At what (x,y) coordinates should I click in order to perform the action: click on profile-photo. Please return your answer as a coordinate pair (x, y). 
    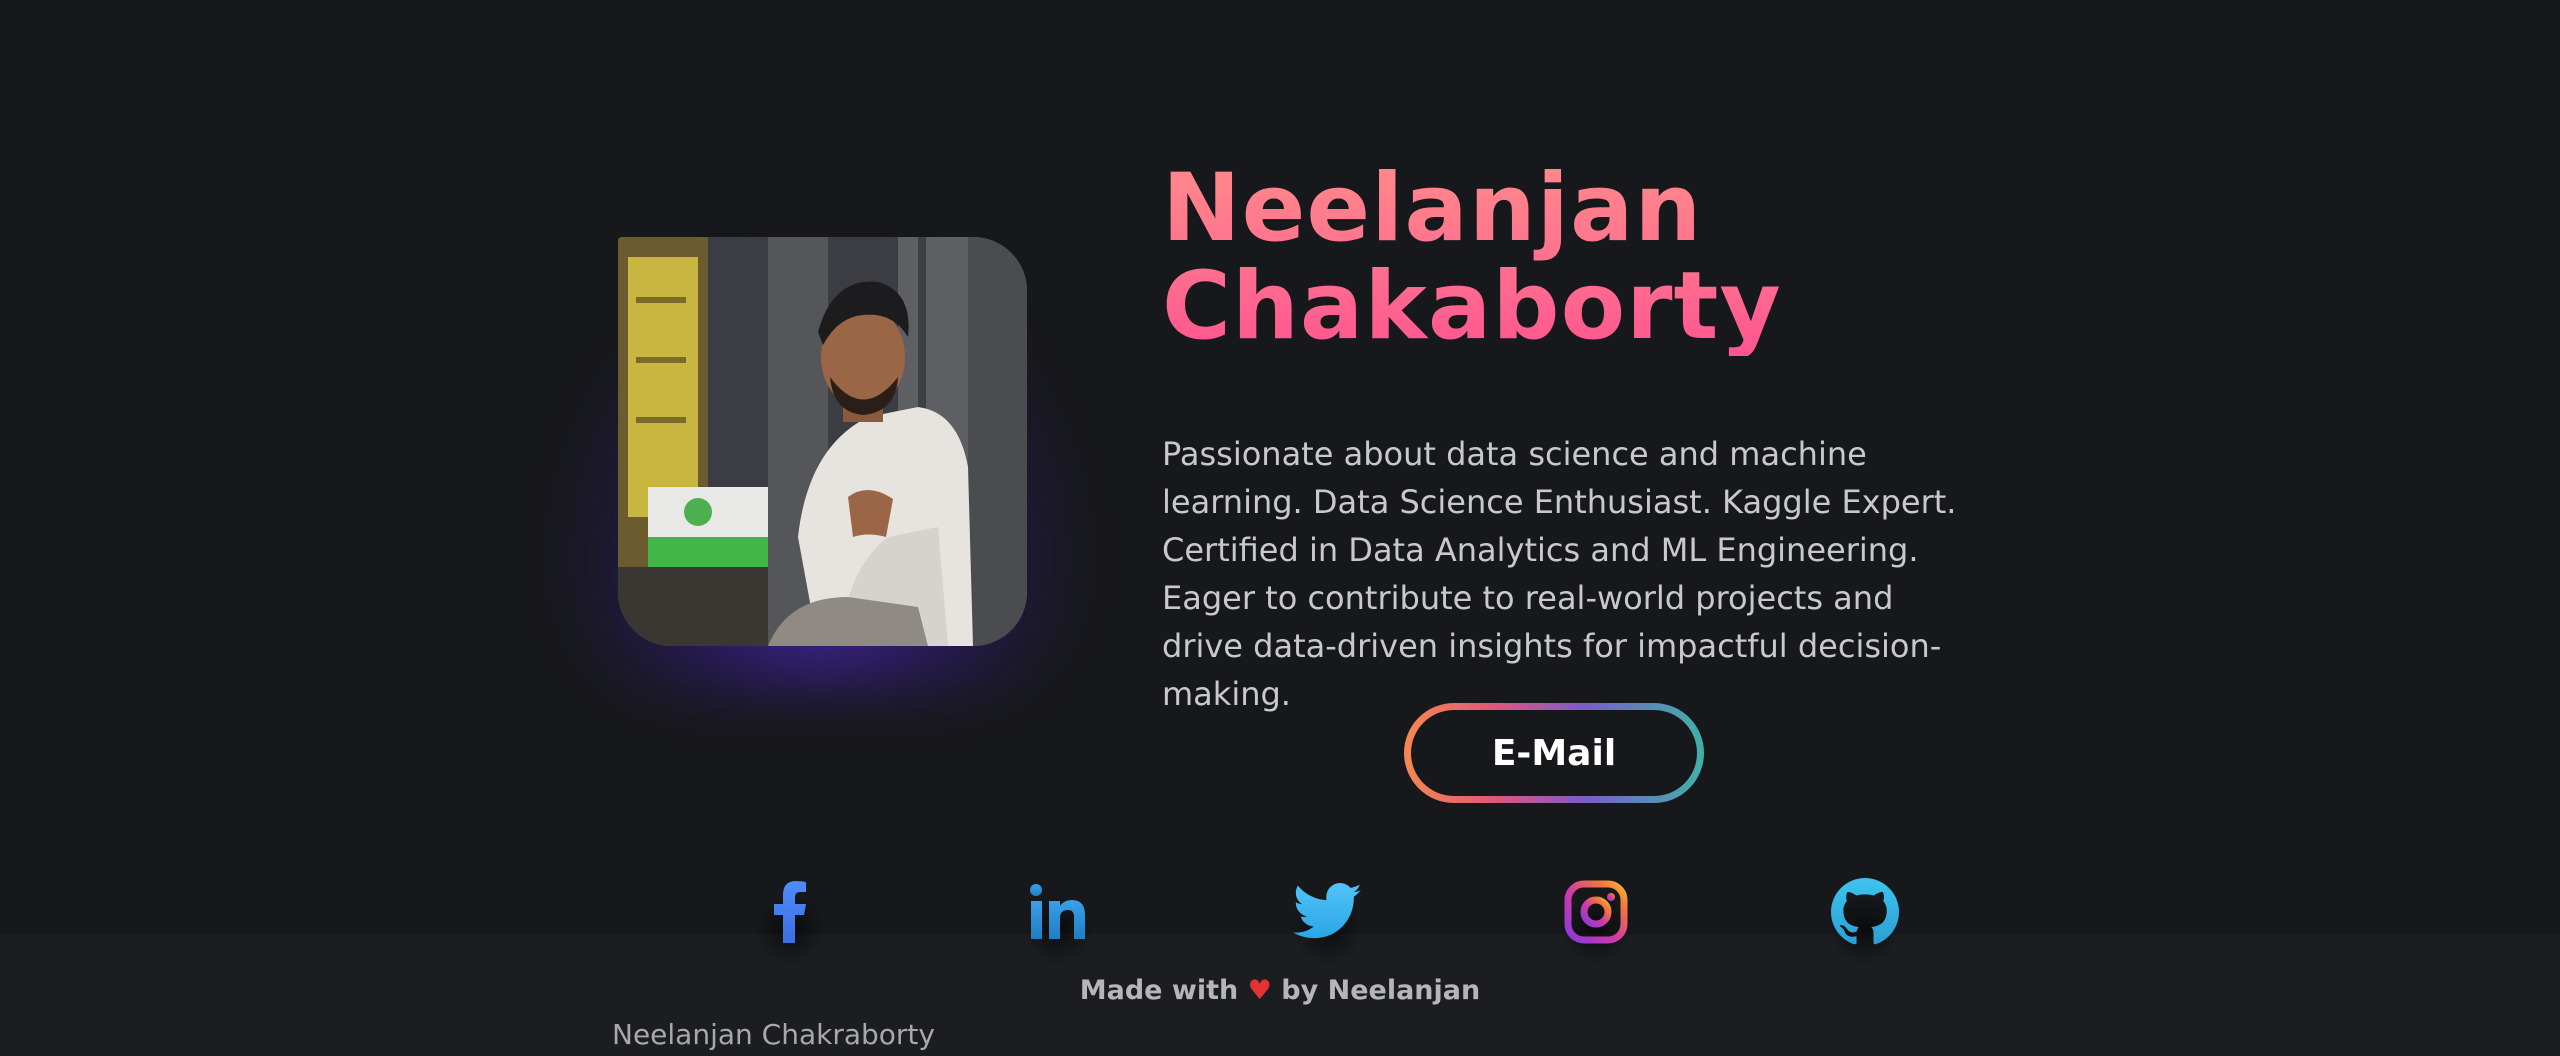
    Looking at the image, I should click on (822, 441).